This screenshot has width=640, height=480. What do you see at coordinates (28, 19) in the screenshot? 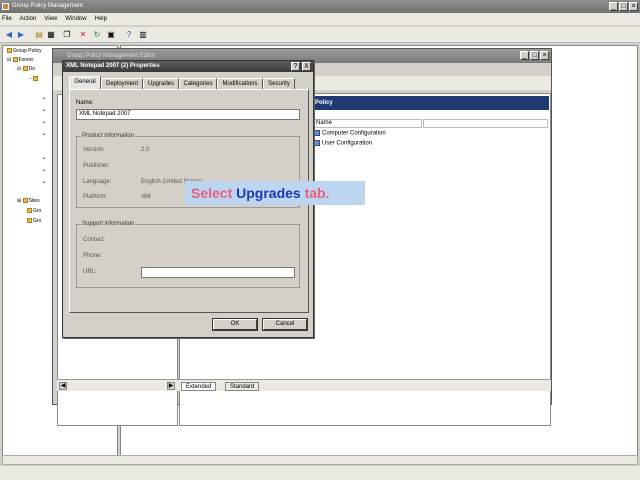
I see `menu-action: Action` at bounding box center [28, 19].